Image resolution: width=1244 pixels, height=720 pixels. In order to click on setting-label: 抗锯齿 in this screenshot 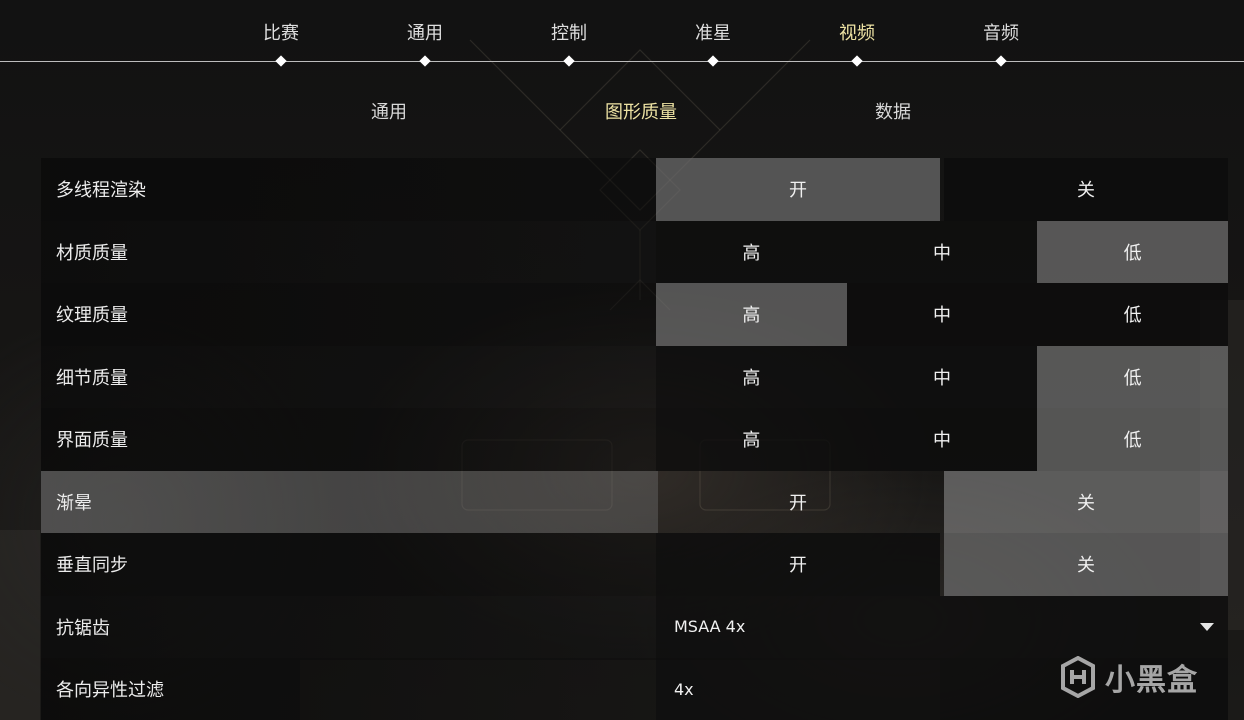, I will do `click(348, 626)`.